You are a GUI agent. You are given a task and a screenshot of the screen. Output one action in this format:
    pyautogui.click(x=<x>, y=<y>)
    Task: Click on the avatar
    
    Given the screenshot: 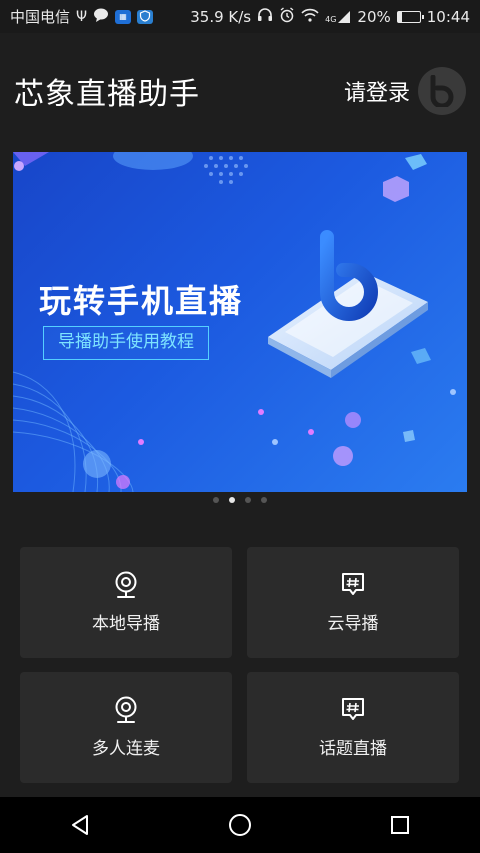 What is the action you would take?
    pyautogui.click(x=442, y=91)
    